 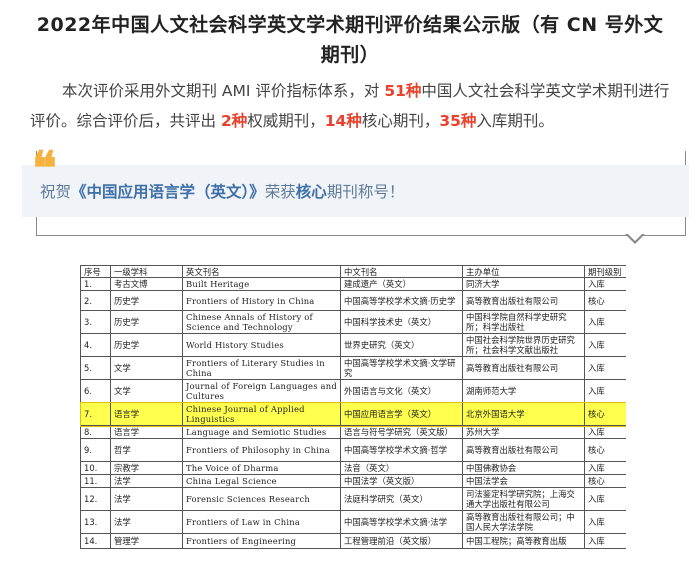 I want to click on cell-index: 13., so click(x=95, y=522).